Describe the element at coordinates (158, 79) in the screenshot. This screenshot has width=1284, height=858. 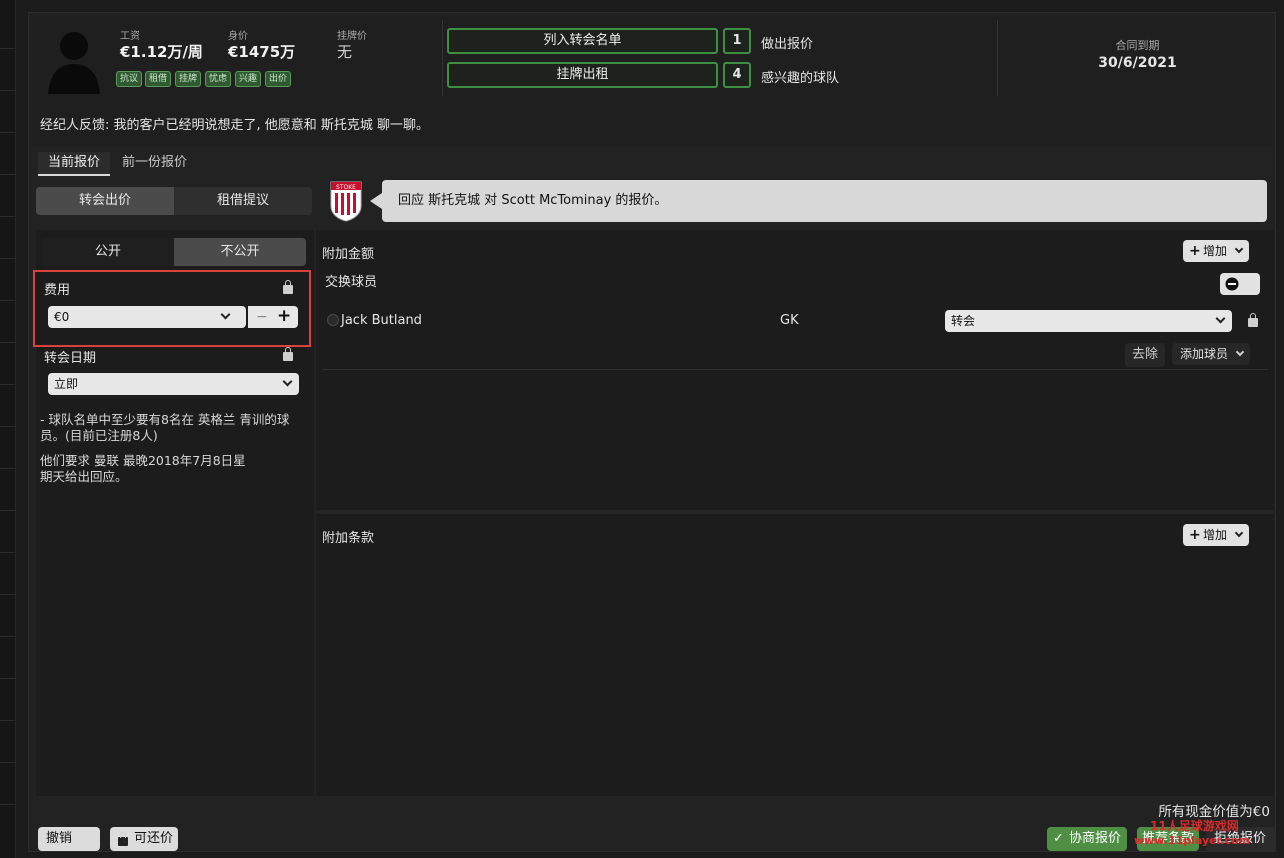
I see `tag-loan: 租借` at that location.